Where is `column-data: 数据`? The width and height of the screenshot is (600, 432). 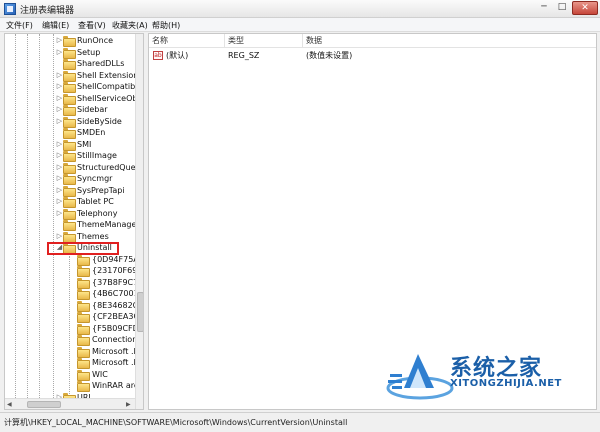
column-data: 数据 is located at coordinates (449, 40).